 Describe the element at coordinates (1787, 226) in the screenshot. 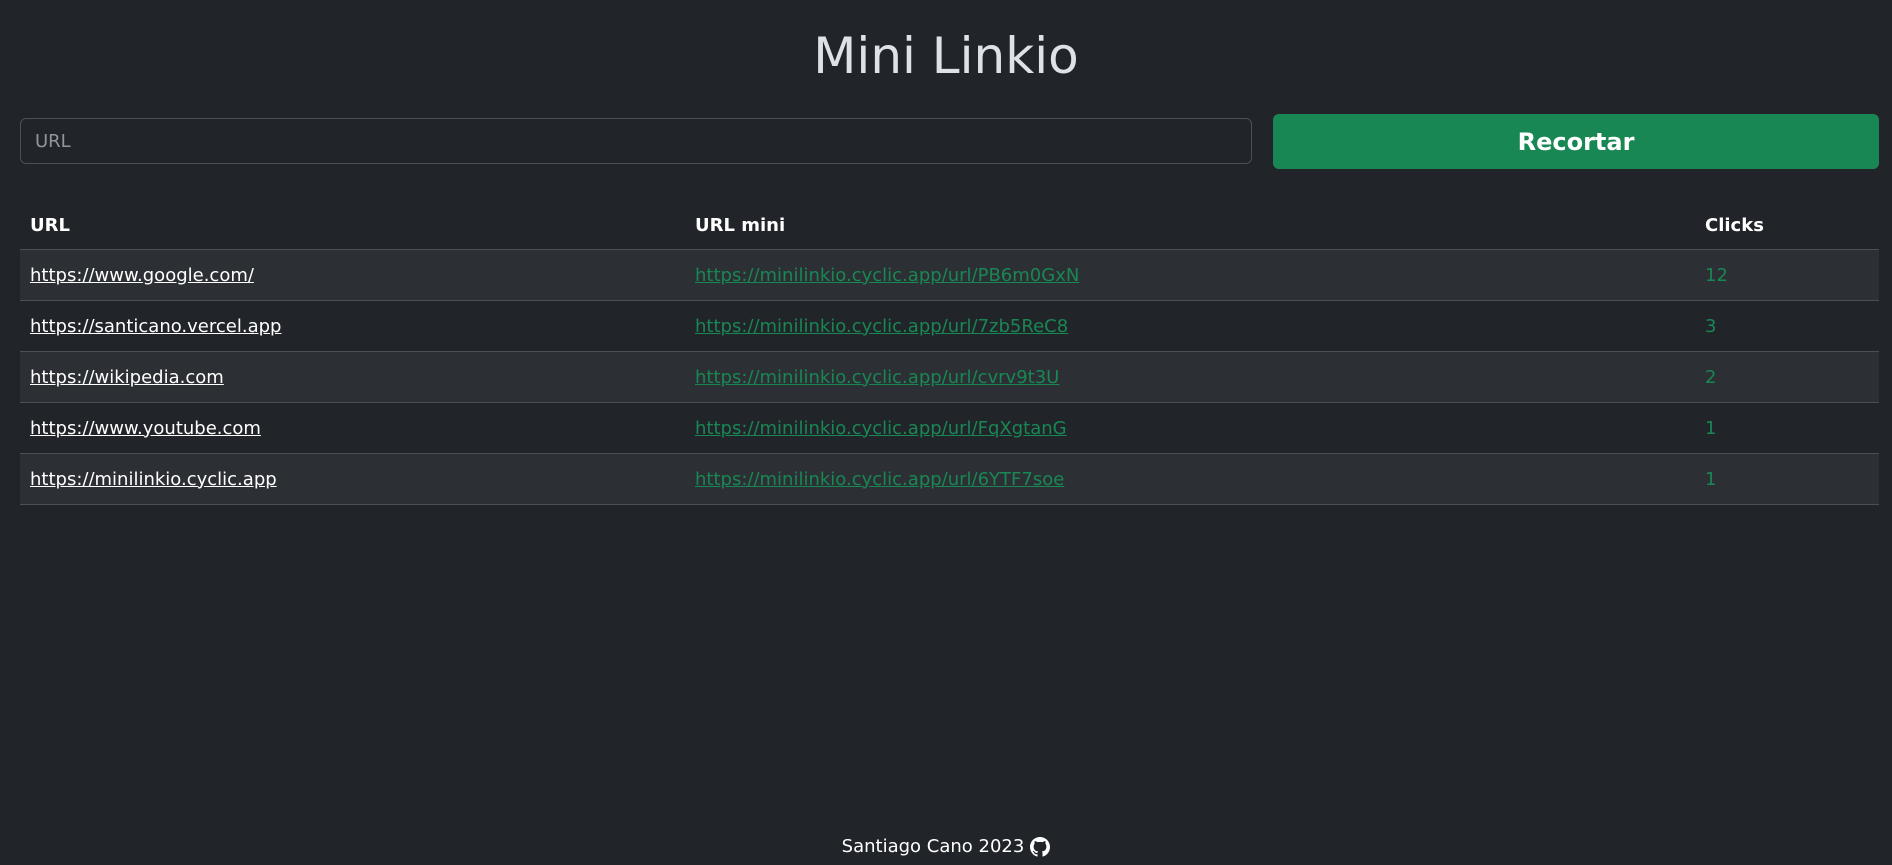

I see `column-header-clicks: Clicks` at that location.